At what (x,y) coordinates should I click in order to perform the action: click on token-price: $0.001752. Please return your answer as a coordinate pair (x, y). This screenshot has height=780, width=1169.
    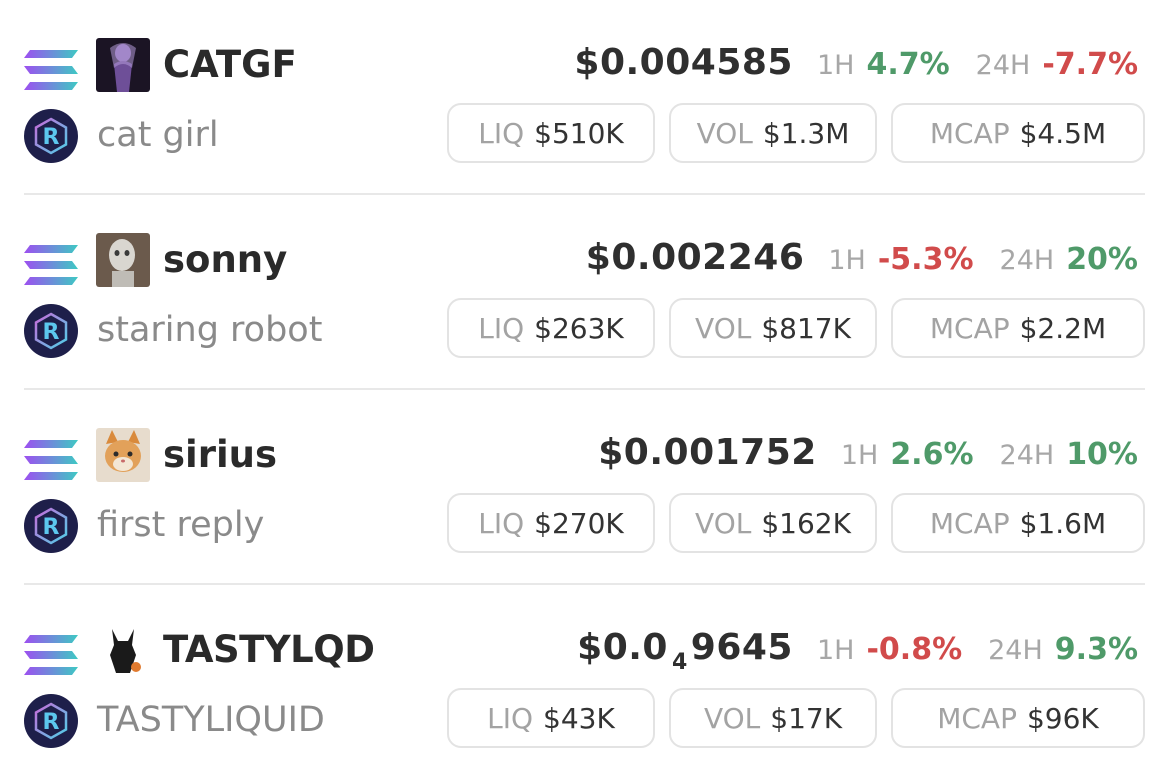
    Looking at the image, I should click on (707, 452).